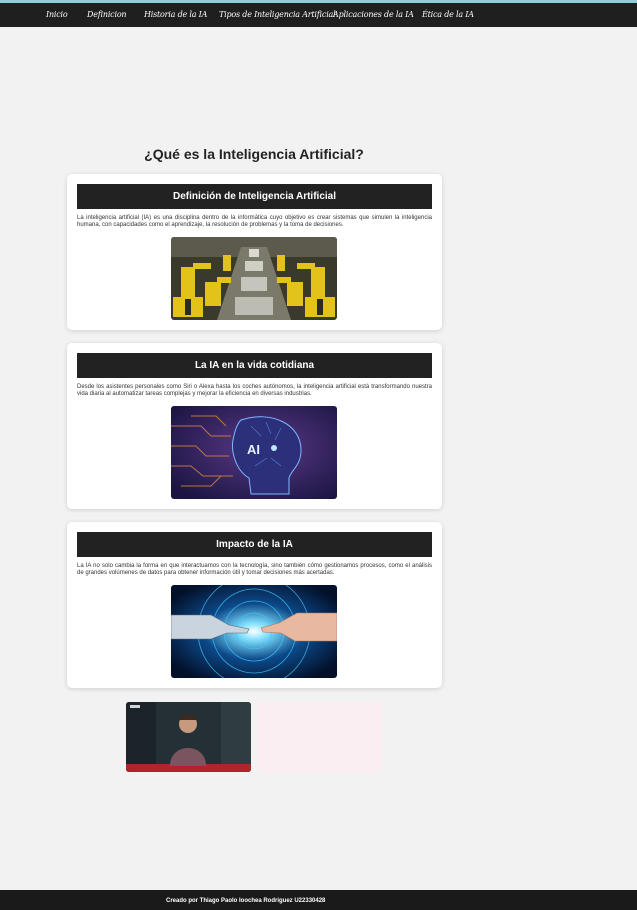 This screenshot has width=637, height=910. I want to click on nav-link-tipos: Tipos de Inteligencia Artificial, so click(277, 14).